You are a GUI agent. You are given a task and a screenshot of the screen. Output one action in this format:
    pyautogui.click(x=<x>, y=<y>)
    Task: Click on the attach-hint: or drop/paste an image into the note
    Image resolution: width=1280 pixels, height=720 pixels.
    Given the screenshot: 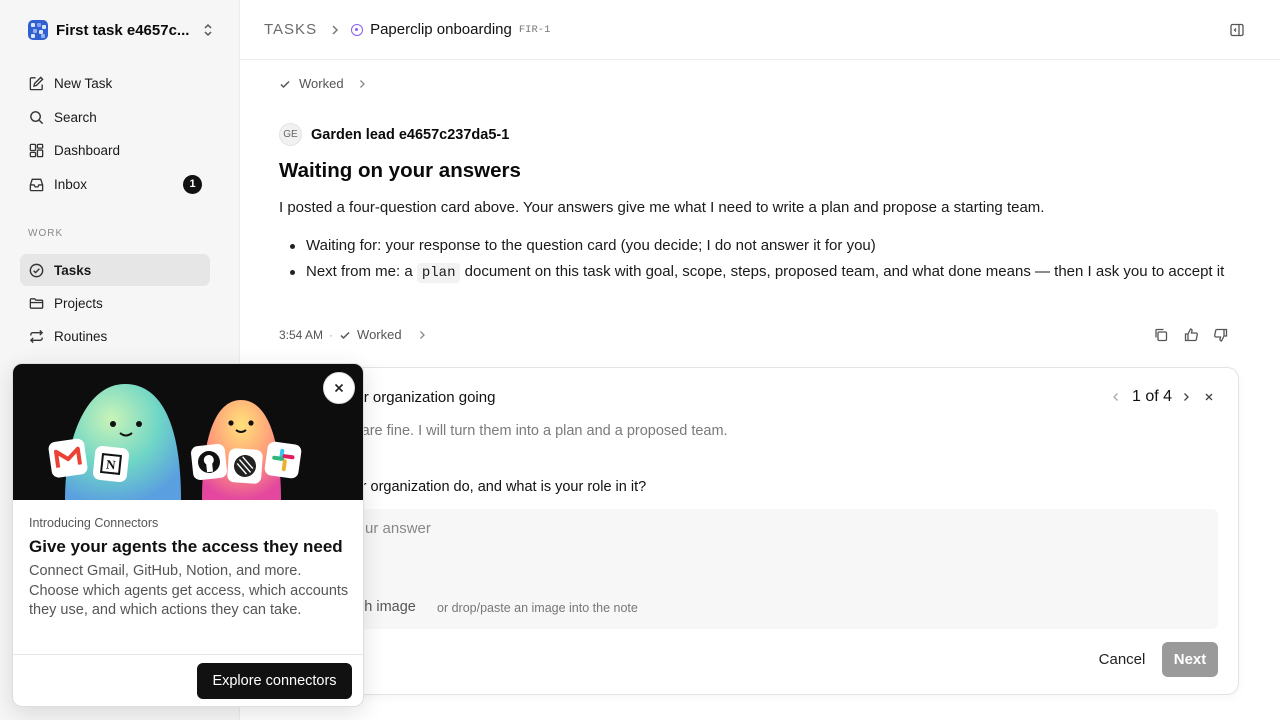 What is the action you would take?
    pyautogui.click(x=537, y=608)
    